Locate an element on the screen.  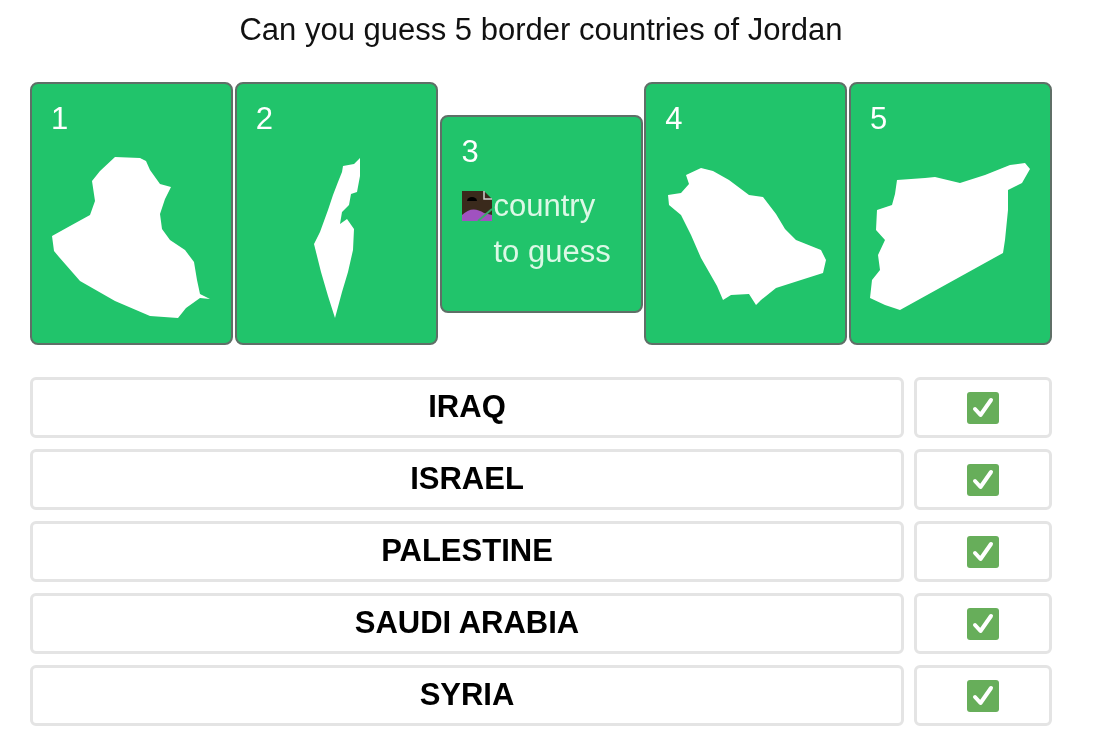
answer-slot: ISRAEL is located at coordinates (467, 479).